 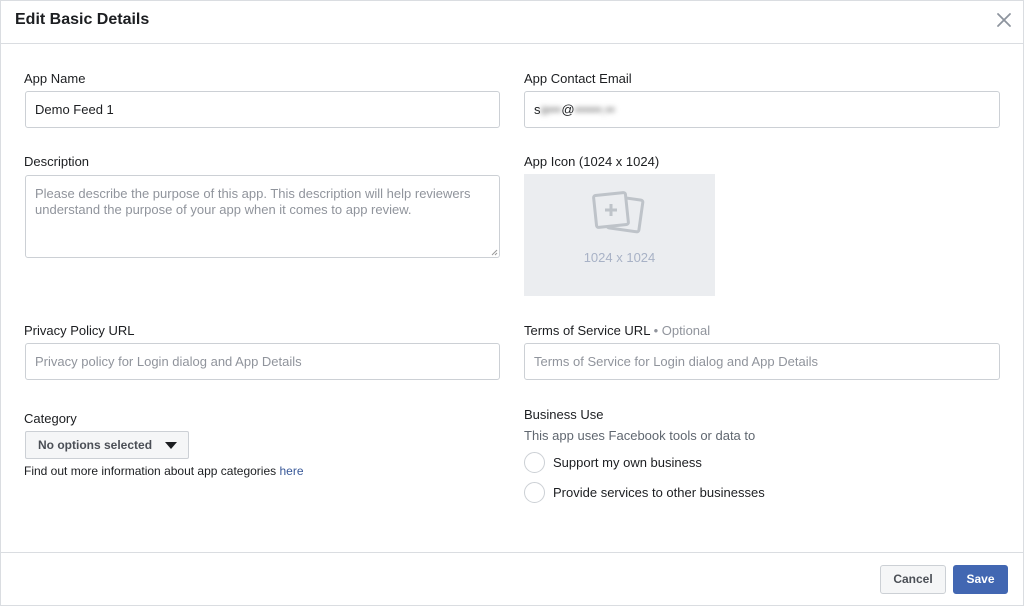 I want to click on radio-label: Provide services to other businesses, so click(x=659, y=492).